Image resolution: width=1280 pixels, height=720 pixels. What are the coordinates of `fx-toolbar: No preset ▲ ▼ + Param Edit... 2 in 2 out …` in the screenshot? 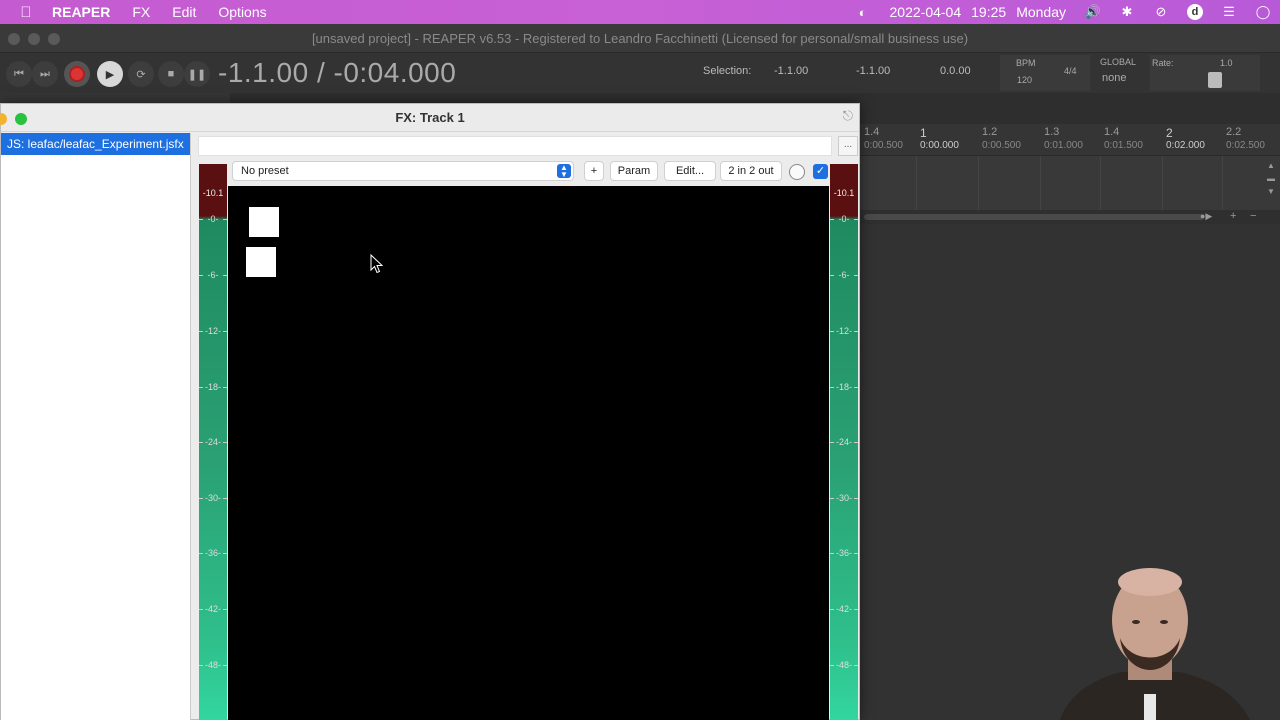 It's located at (528, 173).